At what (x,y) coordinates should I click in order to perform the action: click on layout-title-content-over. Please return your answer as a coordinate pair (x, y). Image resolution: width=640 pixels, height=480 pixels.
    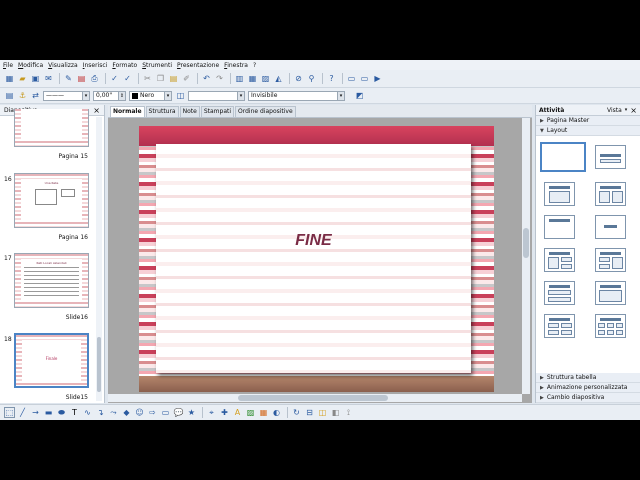
    Looking at the image, I should click on (610, 293).